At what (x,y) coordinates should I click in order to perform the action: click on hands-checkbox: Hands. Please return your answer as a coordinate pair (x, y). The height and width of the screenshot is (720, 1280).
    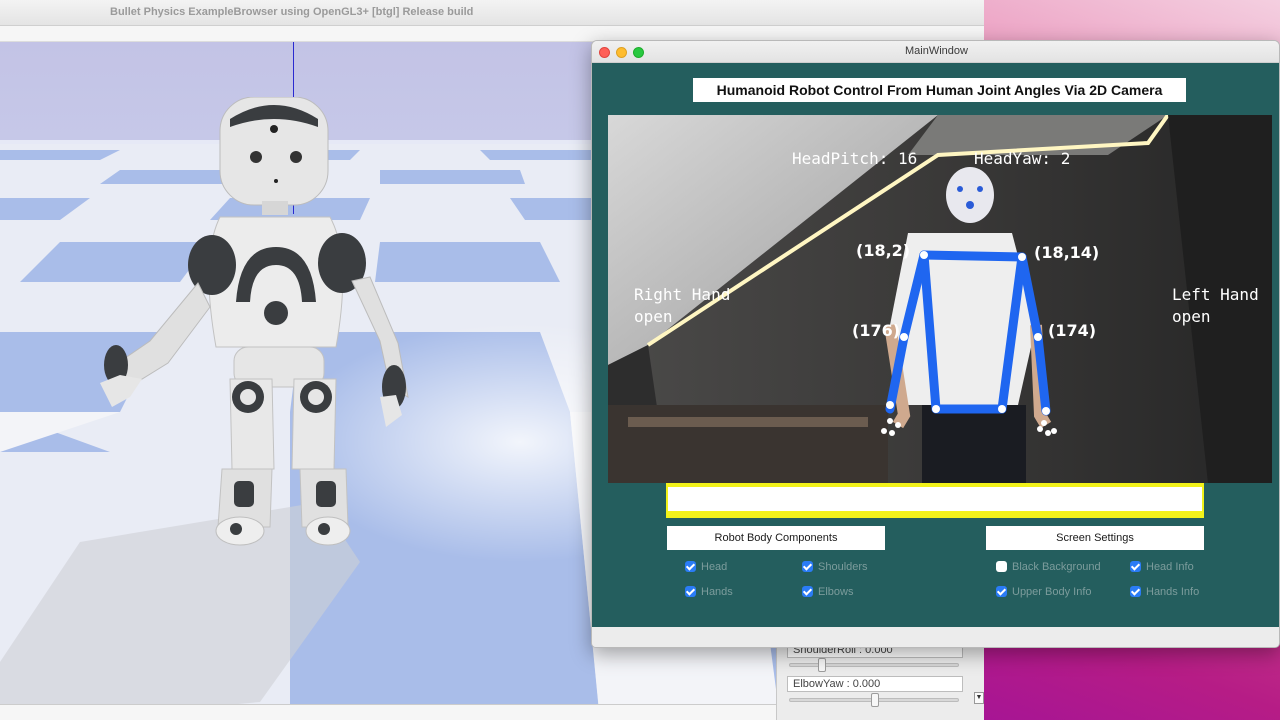
    Looking at the image, I should click on (709, 592).